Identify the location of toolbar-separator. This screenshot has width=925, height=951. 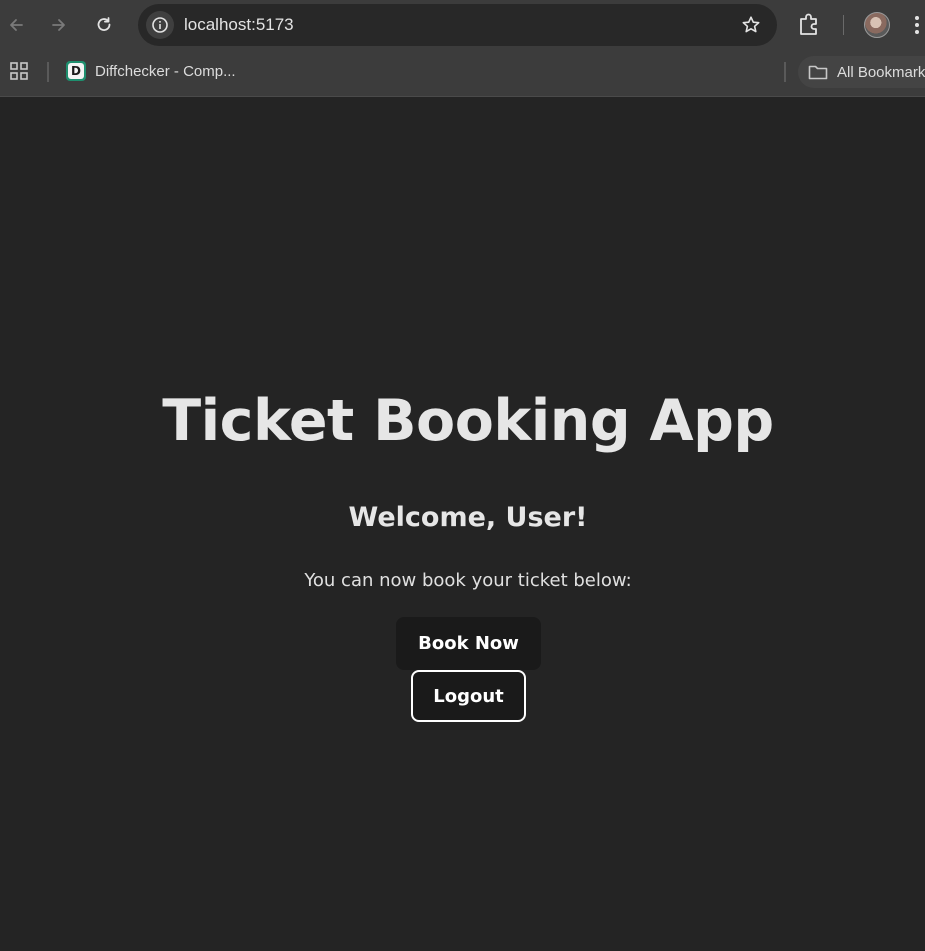
(843, 25).